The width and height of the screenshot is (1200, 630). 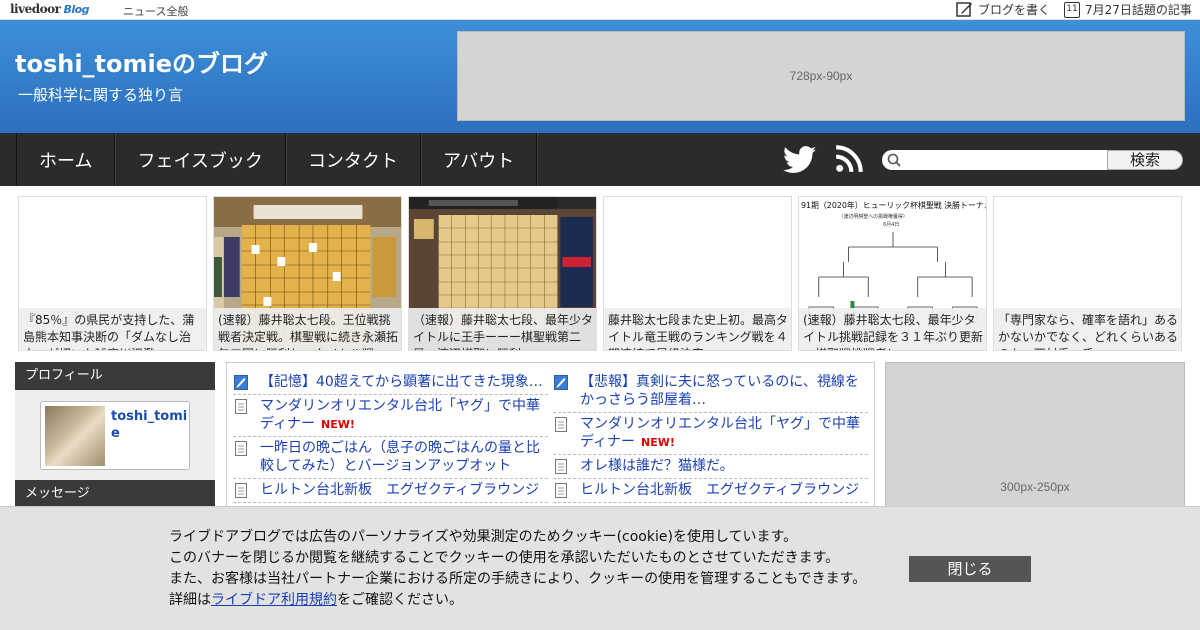 What do you see at coordinates (517, 600) in the screenshot?
I see `cookie-line-4: 詳細はライブドア利用規約をご確認ください。` at bounding box center [517, 600].